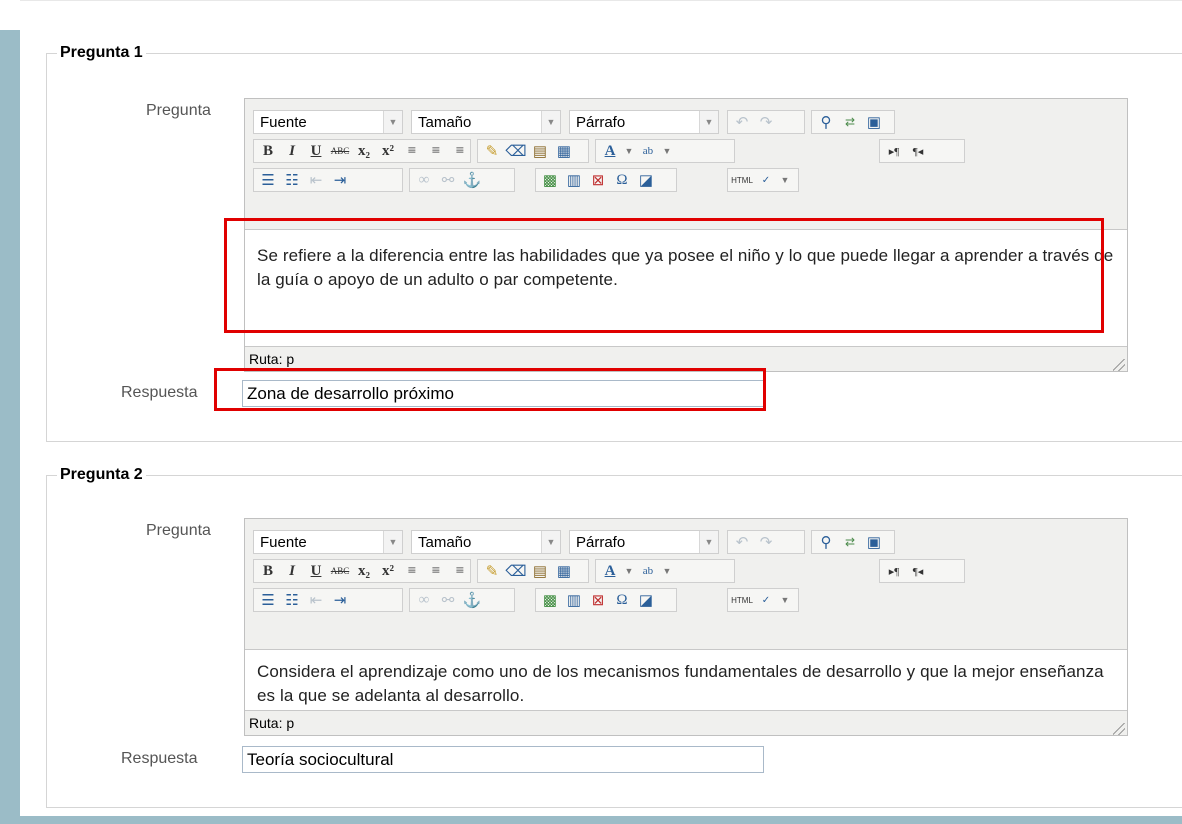 This screenshot has height=824, width=1182. Describe the element at coordinates (272, 723) in the screenshot. I see `path-label: Ruta: p` at that location.